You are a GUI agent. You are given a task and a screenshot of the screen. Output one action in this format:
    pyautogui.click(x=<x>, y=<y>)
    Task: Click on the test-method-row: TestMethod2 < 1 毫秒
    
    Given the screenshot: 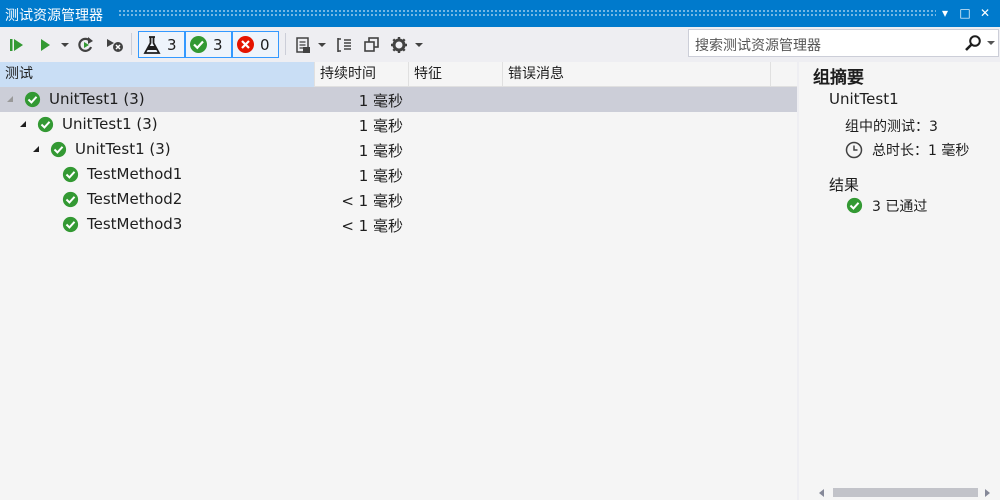 What is the action you would take?
    pyautogui.click(x=398, y=199)
    